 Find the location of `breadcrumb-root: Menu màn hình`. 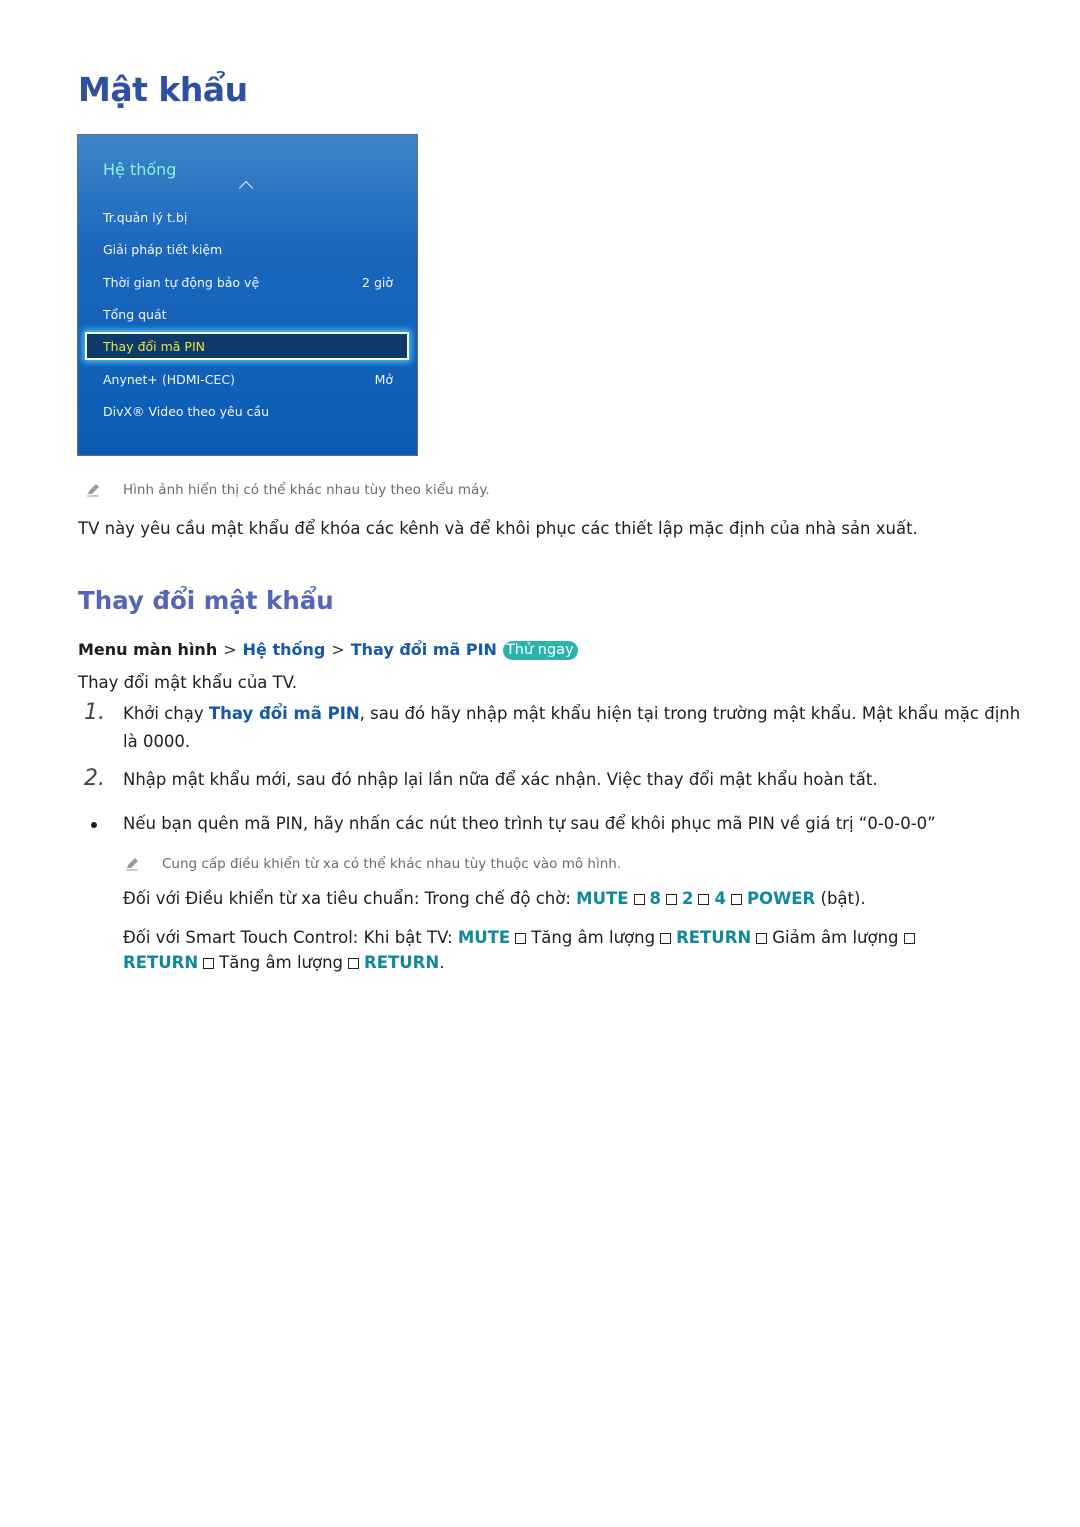

breadcrumb-root: Menu màn hình is located at coordinates (148, 649).